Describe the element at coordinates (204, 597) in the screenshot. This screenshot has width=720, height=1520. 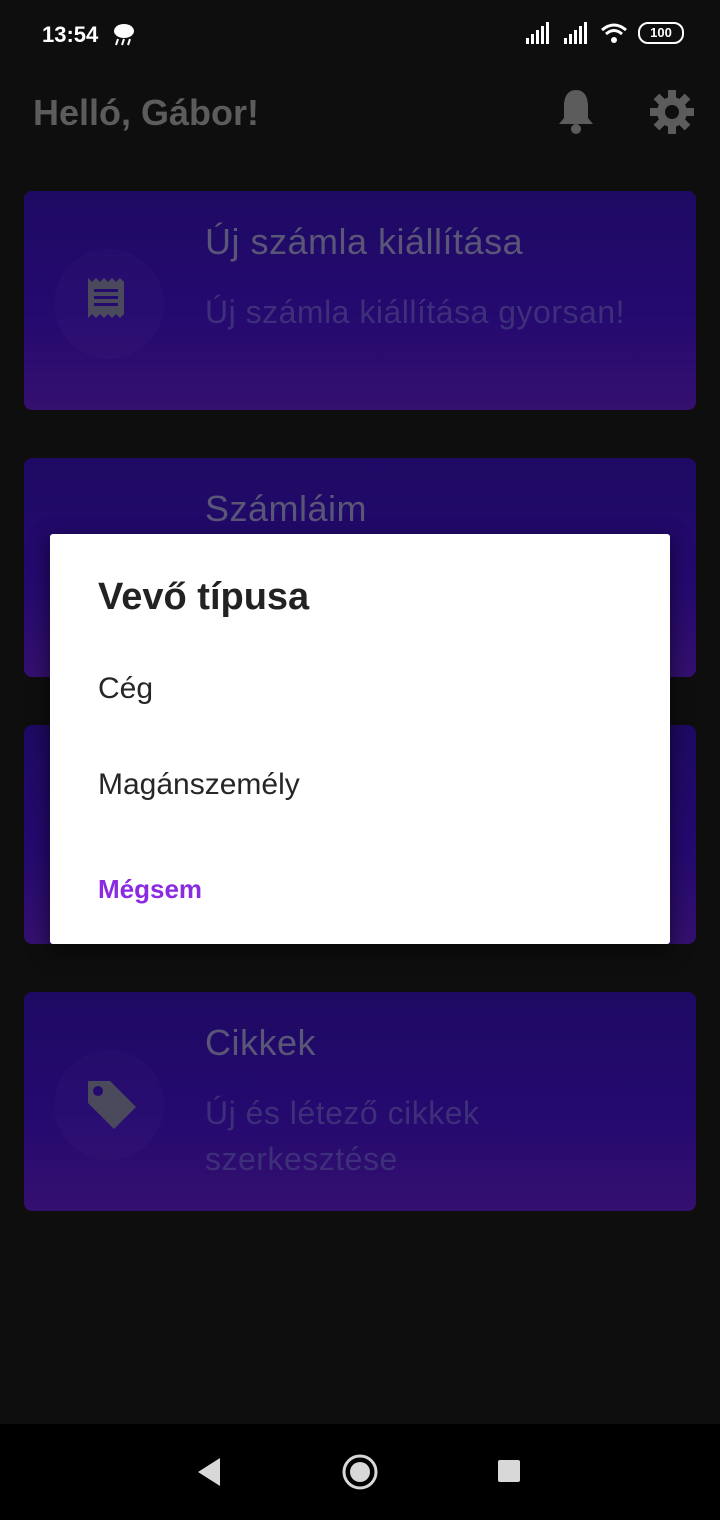
I see `dialog-title: Vevő típusa` at that location.